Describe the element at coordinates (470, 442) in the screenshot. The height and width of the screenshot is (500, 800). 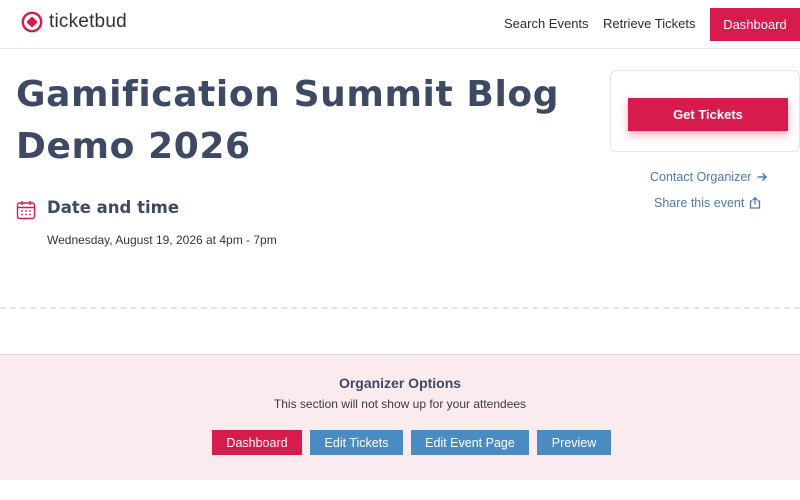
I see `edit-event-page-button: Edit Event Page` at that location.